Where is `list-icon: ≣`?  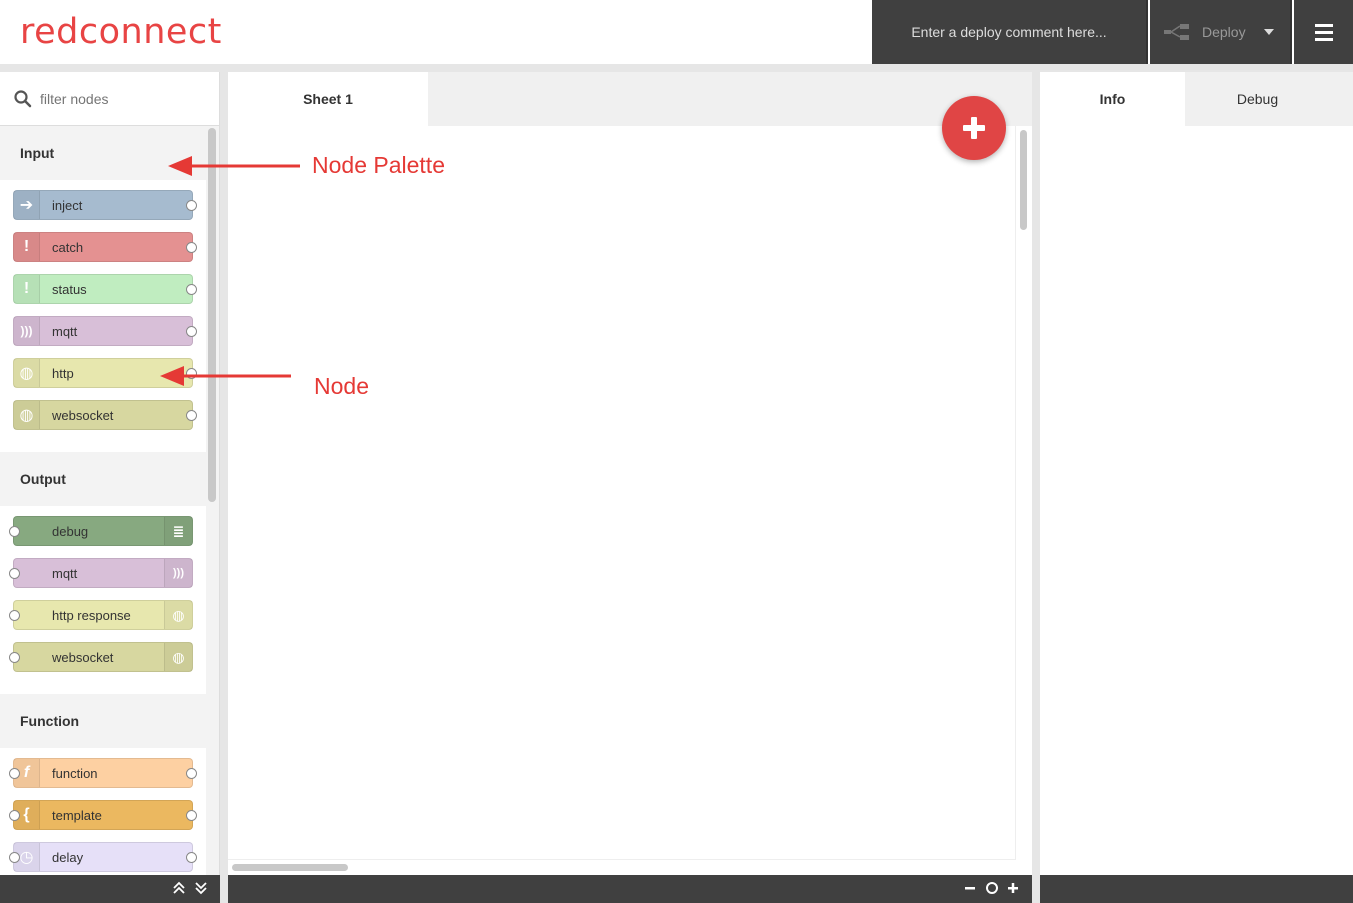
list-icon: ≣ is located at coordinates (178, 531).